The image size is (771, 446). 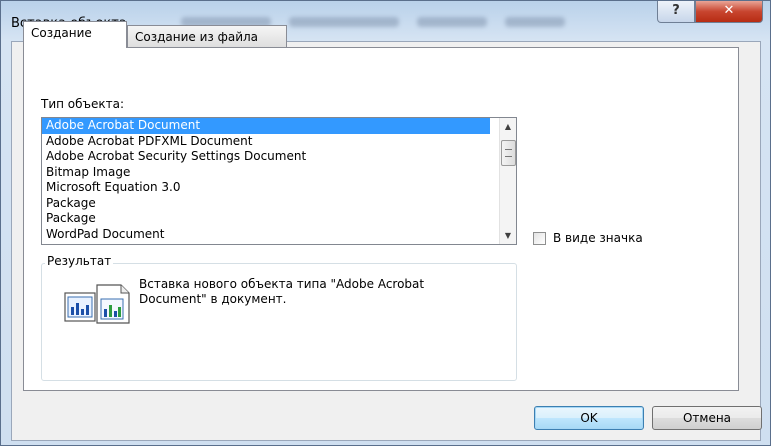 I want to click on list-item: Microsoft Equation 3.0, so click(x=279, y=188).